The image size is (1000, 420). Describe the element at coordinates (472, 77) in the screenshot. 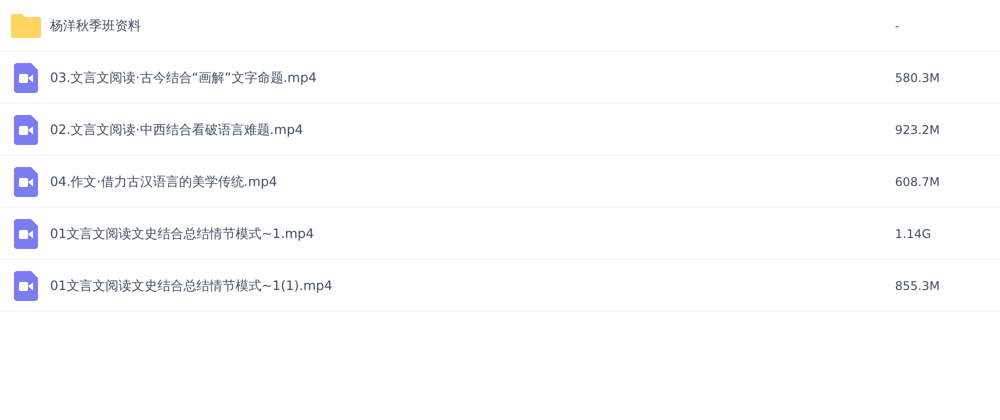

I see `file-name: 03.文言文阅读·古今结合“画解”文字命题.mp4` at that location.